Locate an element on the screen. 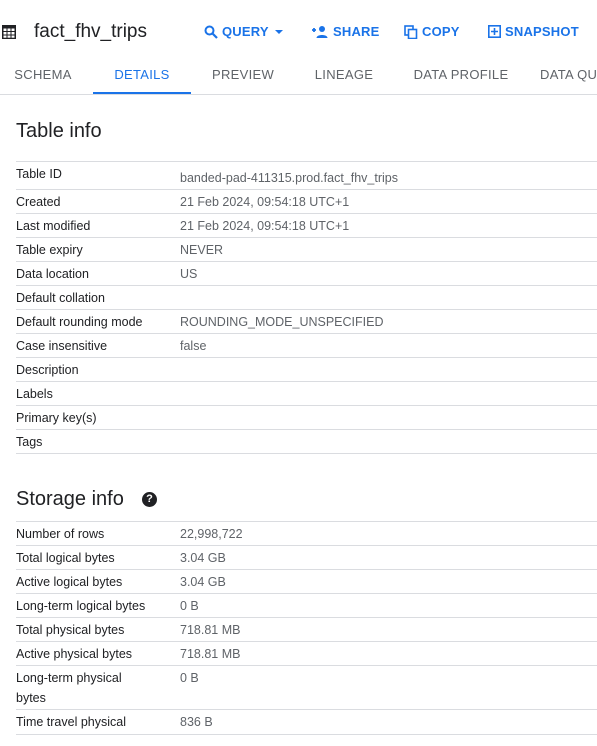 The image size is (597, 746). search-icon is located at coordinates (211, 32).